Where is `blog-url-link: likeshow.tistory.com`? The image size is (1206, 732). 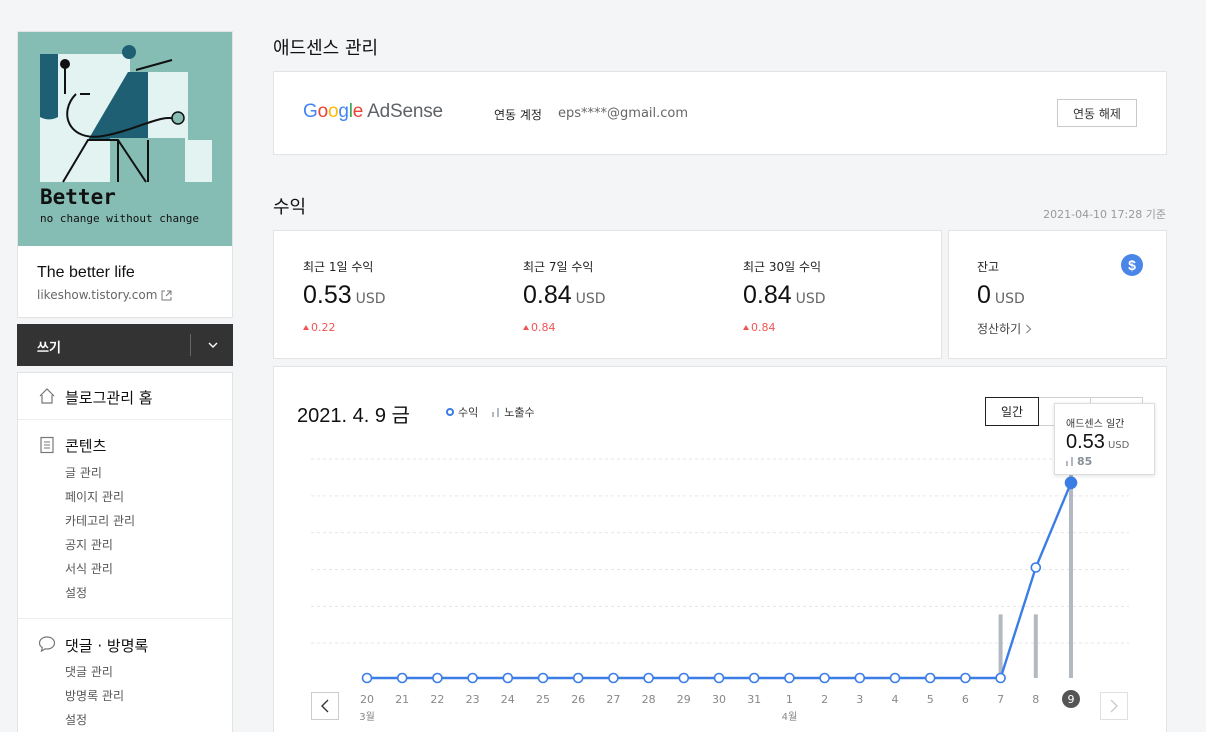 blog-url-link: likeshow.tistory.com is located at coordinates (104, 295).